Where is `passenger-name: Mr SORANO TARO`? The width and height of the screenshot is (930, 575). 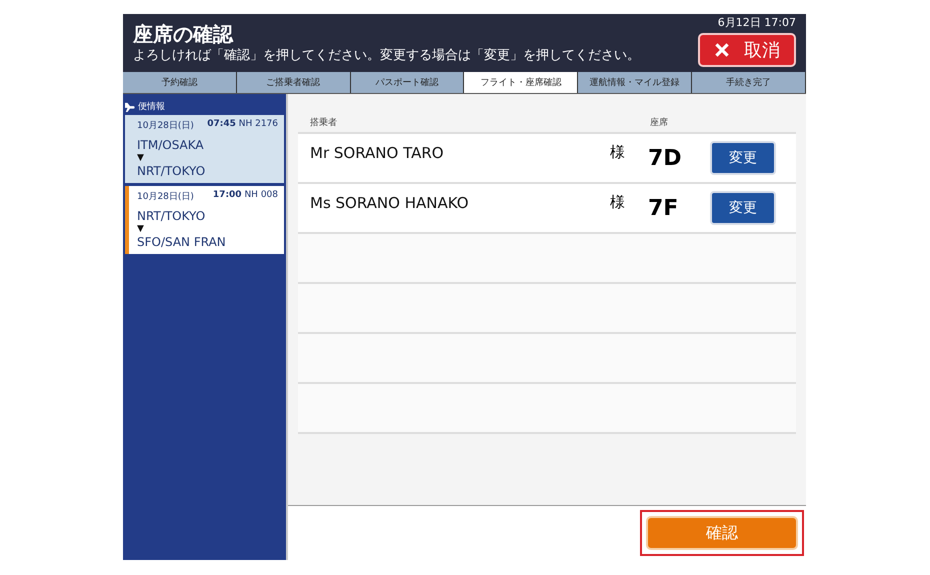
passenger-name: Mr SORANO TARO is located at coordinates (377, 152).